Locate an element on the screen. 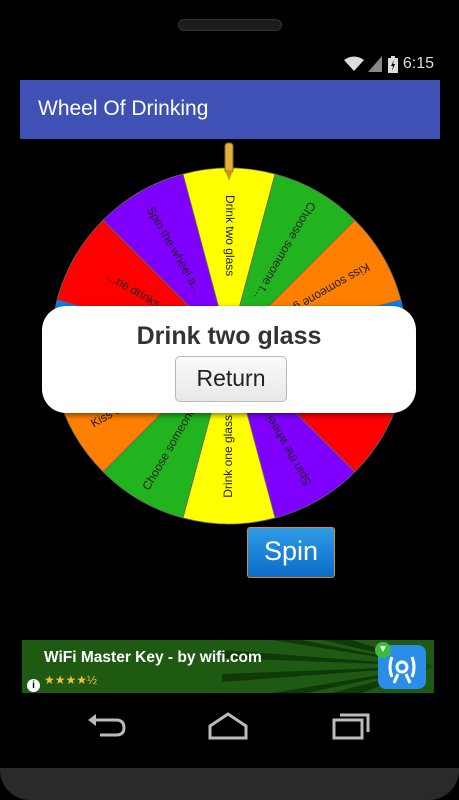 The height and width of the screenshot is (800, 459). ad-title: WiFi Master Key - by wifi.com is located at coordinates (153, 657).